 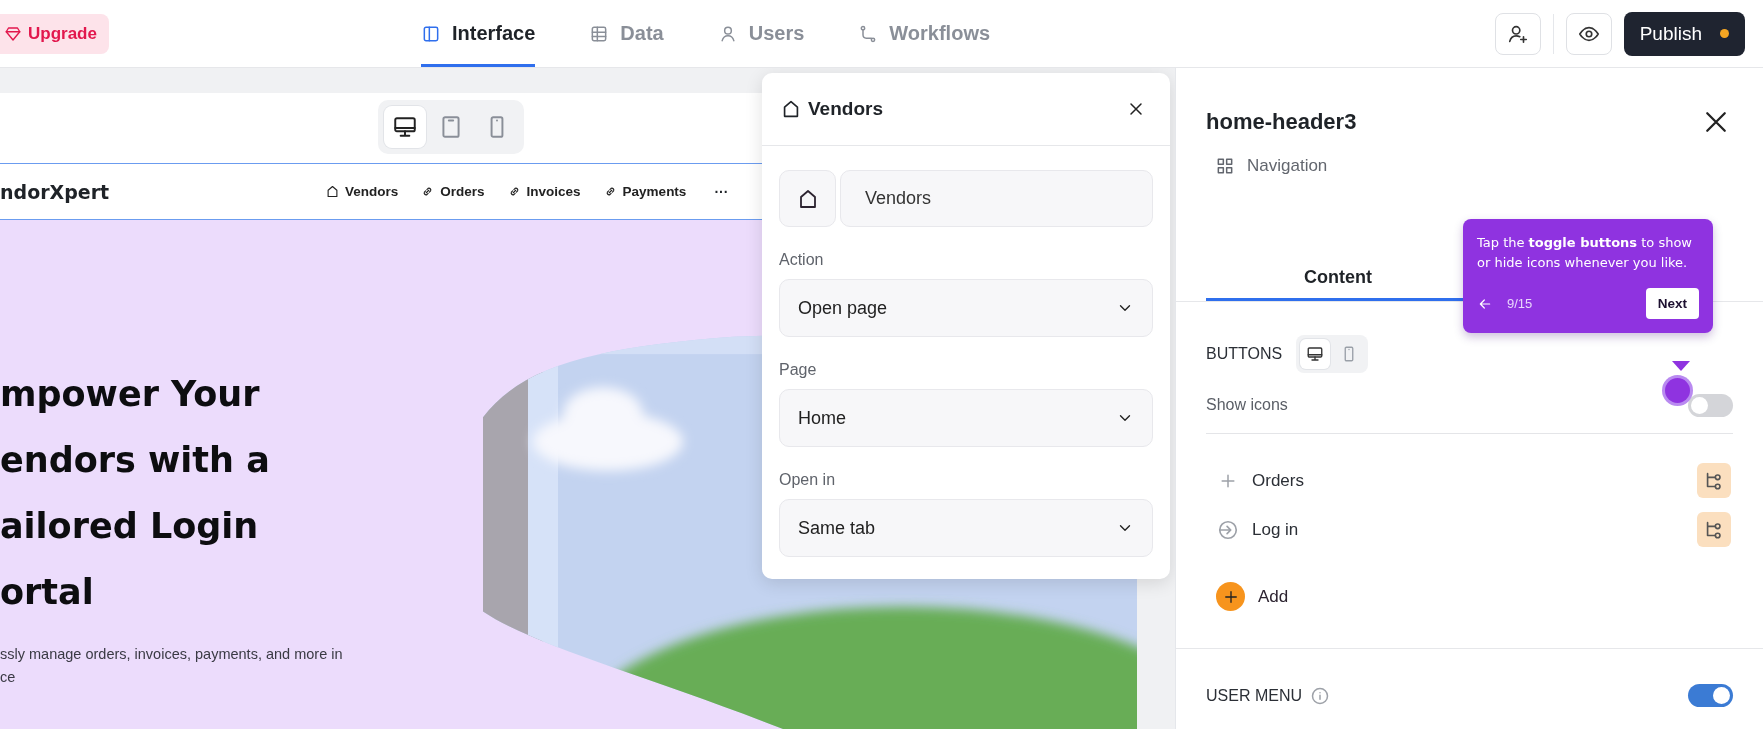 I want to click on section-heading: BUTTONS, so click(x=1244, y=354).